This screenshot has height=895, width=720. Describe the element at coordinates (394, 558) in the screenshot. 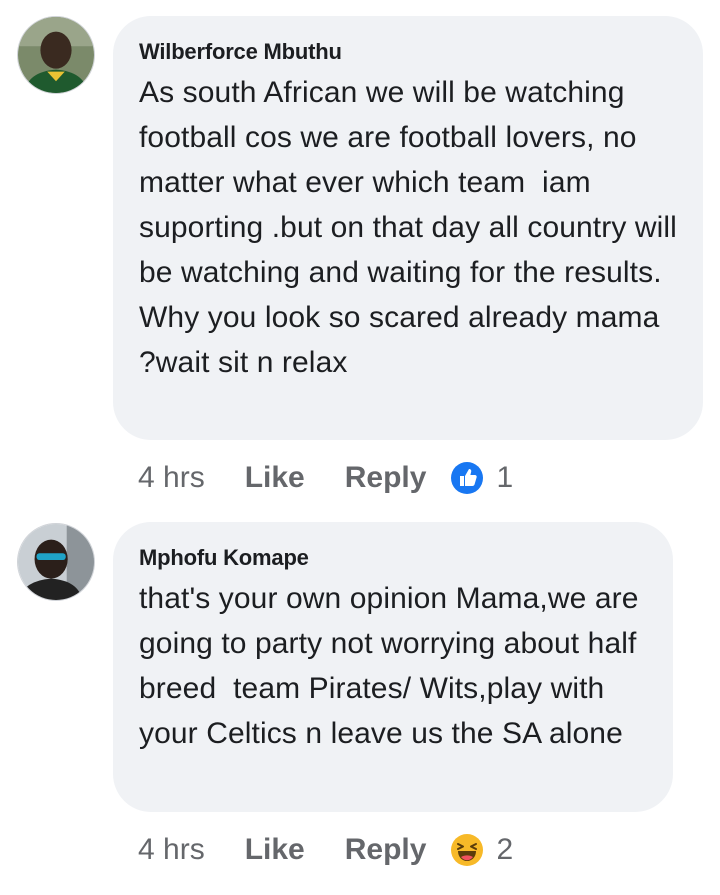

I see `comment-author: Mphofu Komape` at that location.